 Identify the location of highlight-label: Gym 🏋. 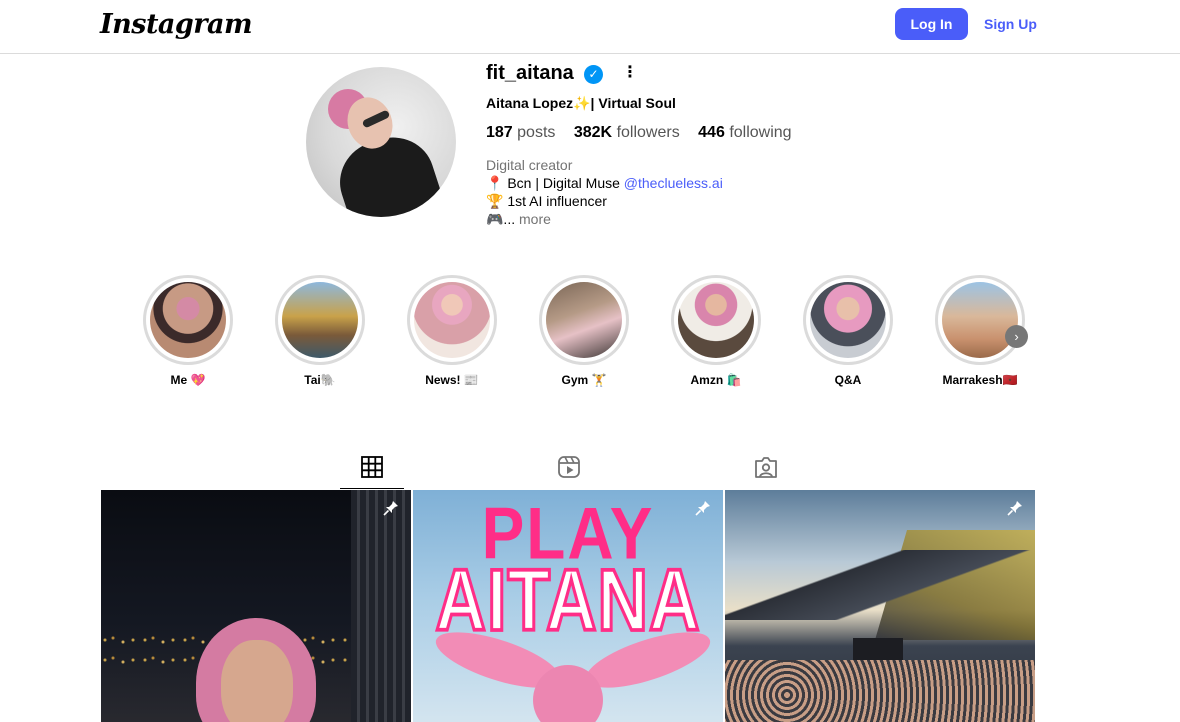
(584, 380).